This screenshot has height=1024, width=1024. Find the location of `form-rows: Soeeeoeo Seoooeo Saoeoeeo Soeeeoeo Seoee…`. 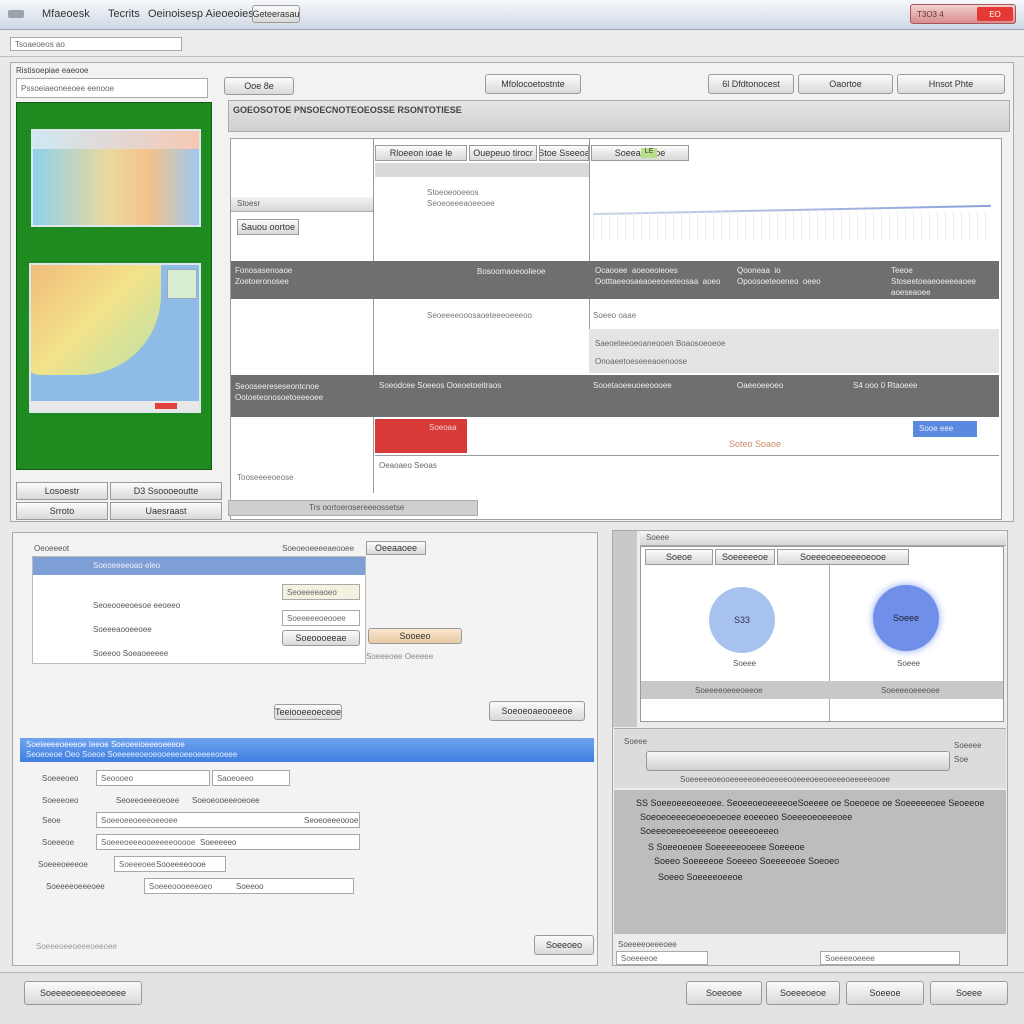

form-rows: Soeeeoeo Seoooeo Saoeoeeo Soeeeoeo Seoee… is located at coordinates (306, 843).